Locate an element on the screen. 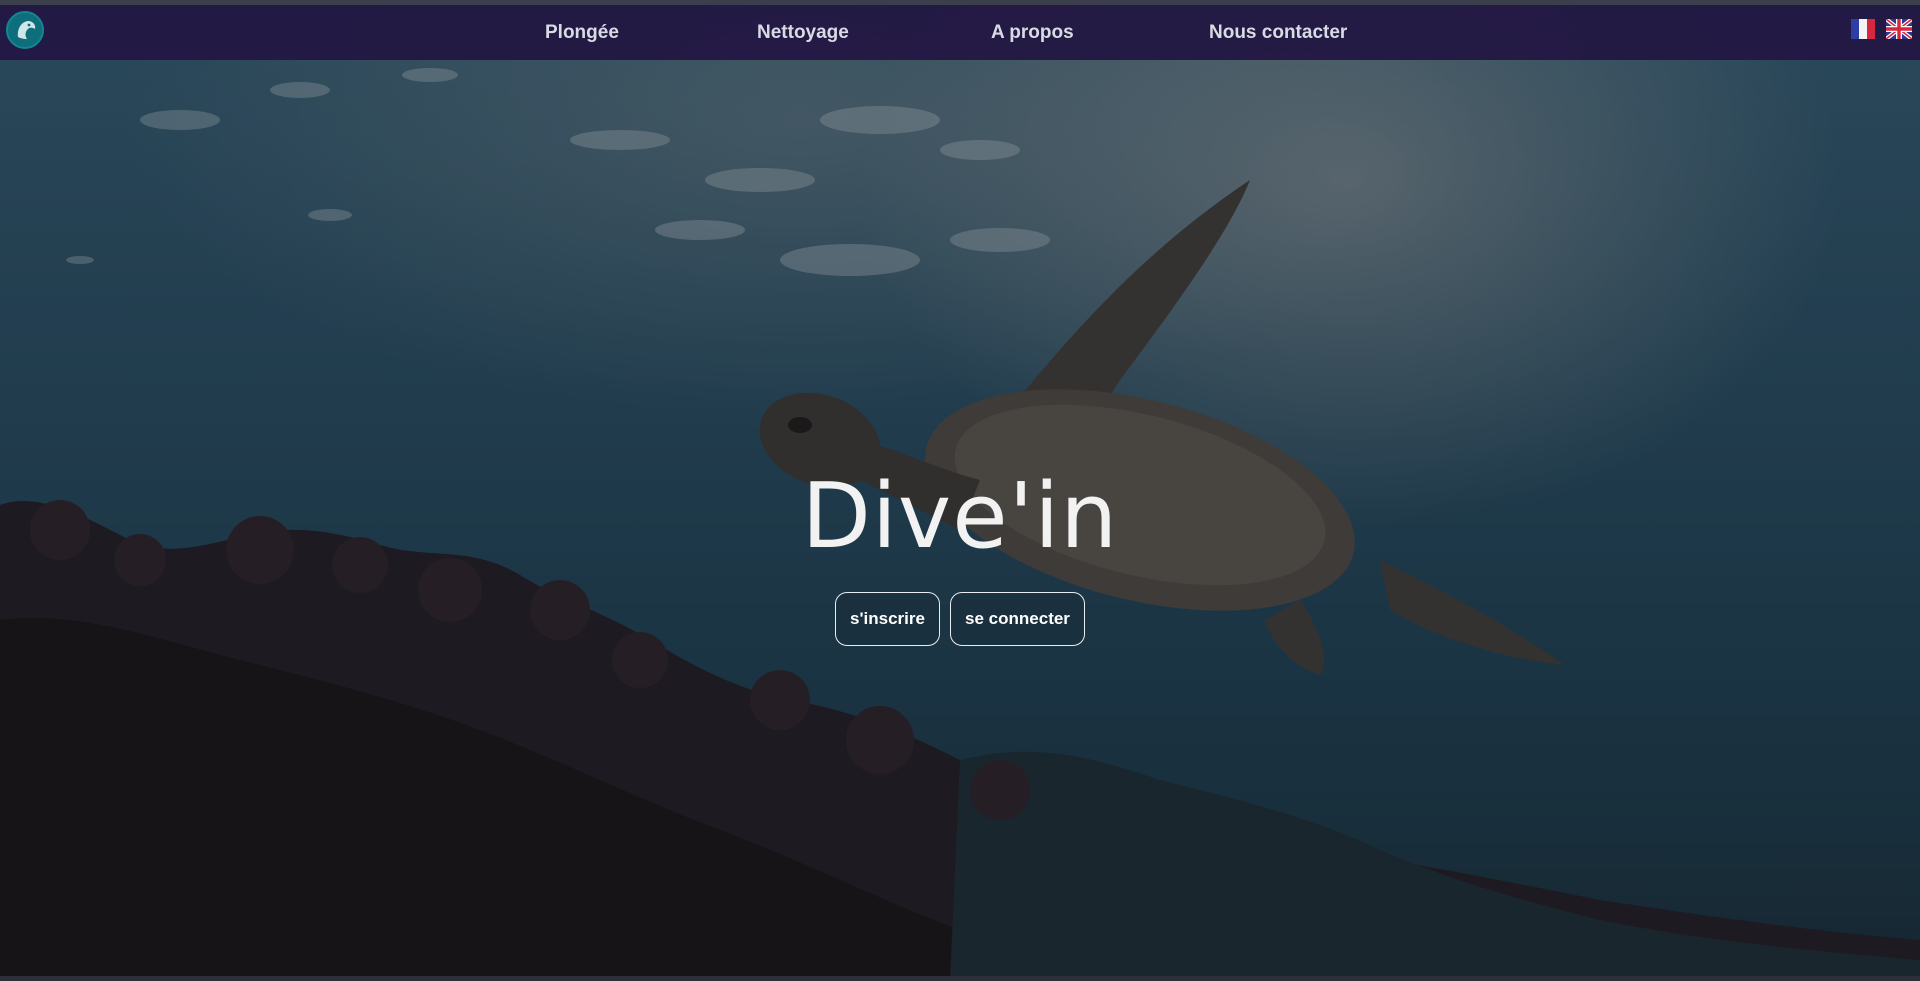 The width and height of the screenshot is (1920, 981). dolphin-logo-icon is located at coordinates (25, 30).